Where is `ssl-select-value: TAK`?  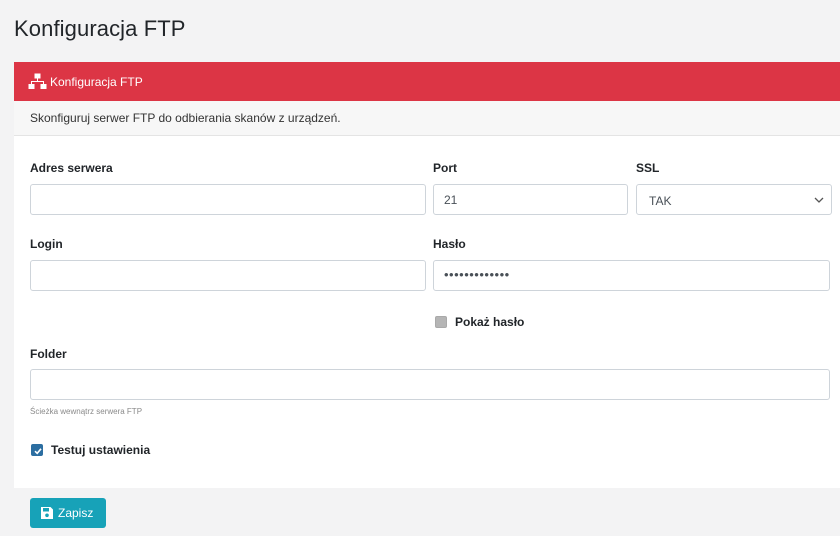
ssl-select-value: TAK is located at coordinates (660, 201).